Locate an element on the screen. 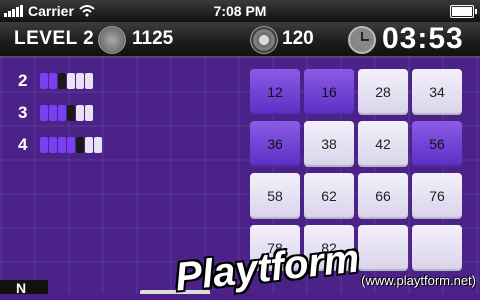 Image resolution: width=480 pixels, height=300 pixels. number-tile: 38 is located at coordinates (329, 144).